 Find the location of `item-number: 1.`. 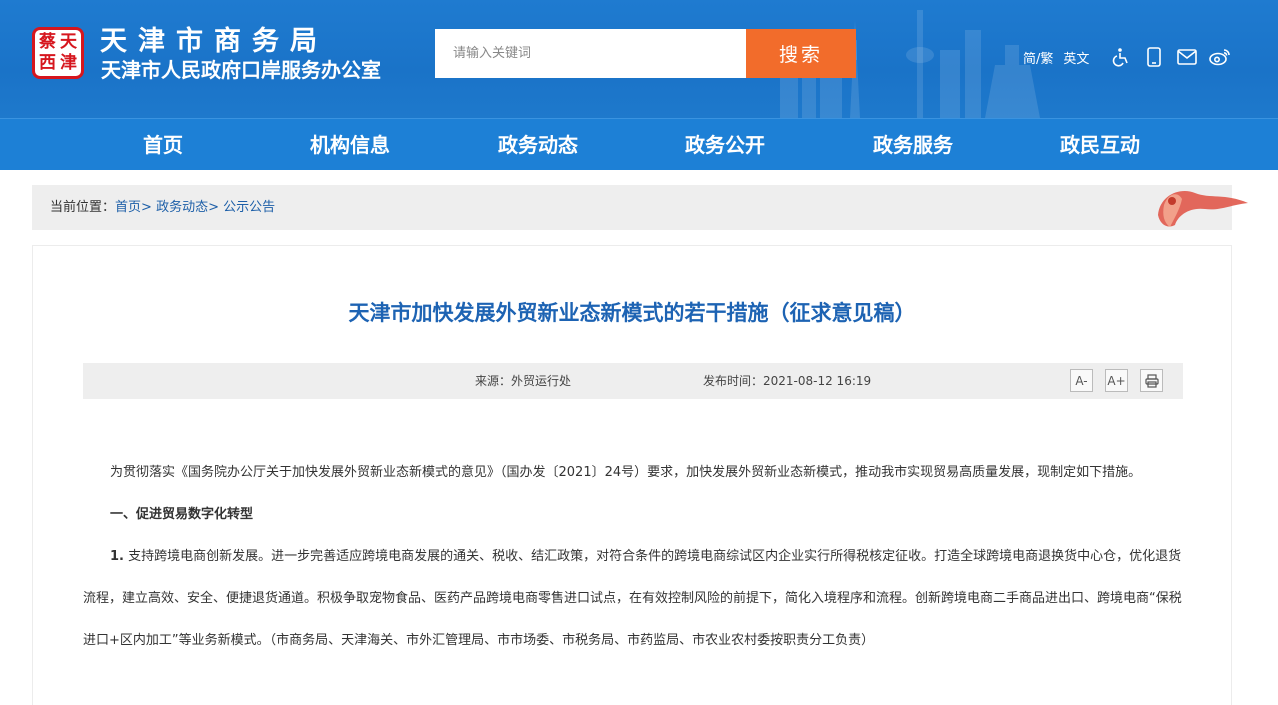

item-number: 1. is located at coordinates (117, 556).